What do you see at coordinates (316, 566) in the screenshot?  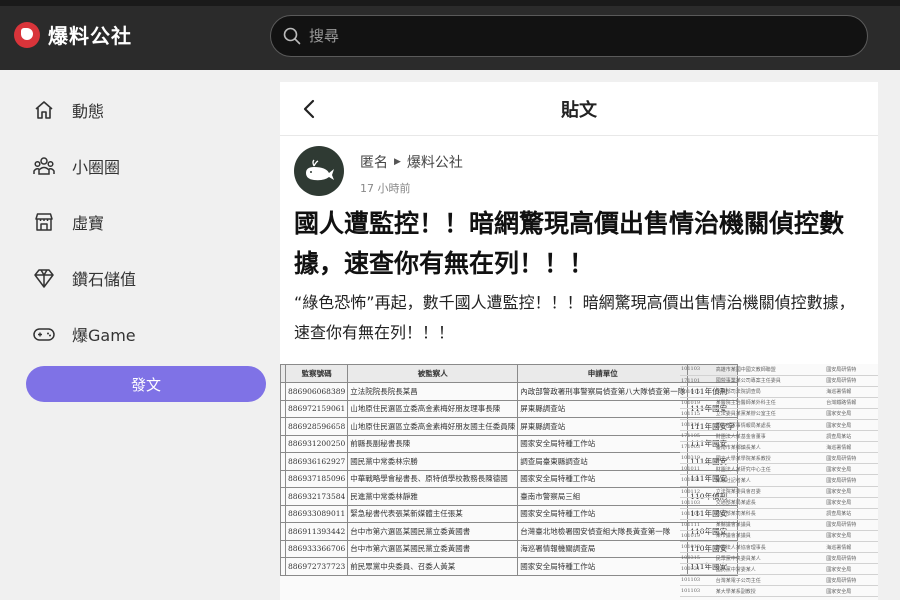 I see `table-cell: 886972737723` at bounding box center [316, 566].